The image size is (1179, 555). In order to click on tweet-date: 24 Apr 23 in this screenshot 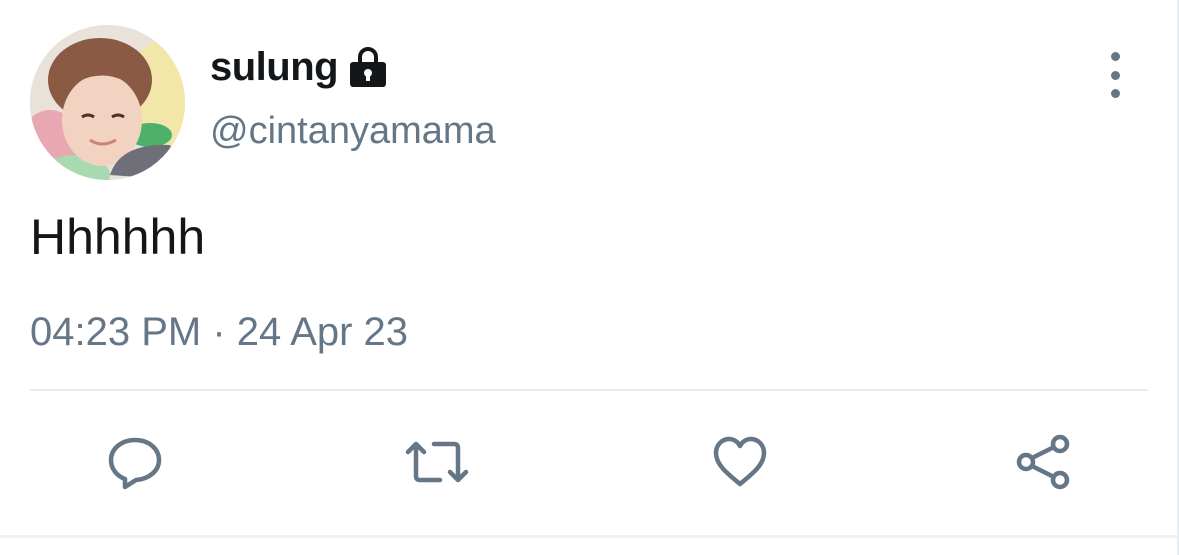, I will do `click(322, 332)`.